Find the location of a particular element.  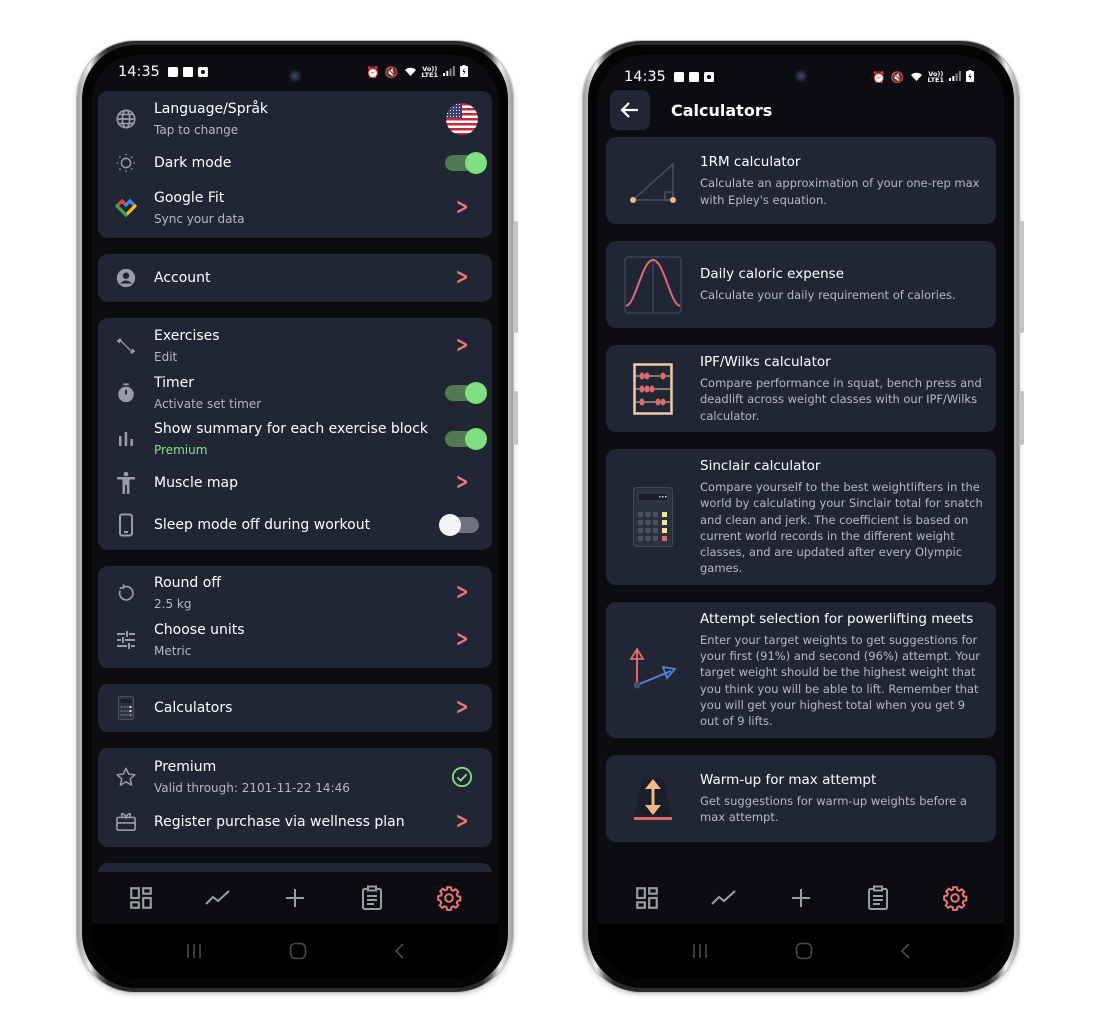

setting-account: Account > is located at coordinates (295, 278).